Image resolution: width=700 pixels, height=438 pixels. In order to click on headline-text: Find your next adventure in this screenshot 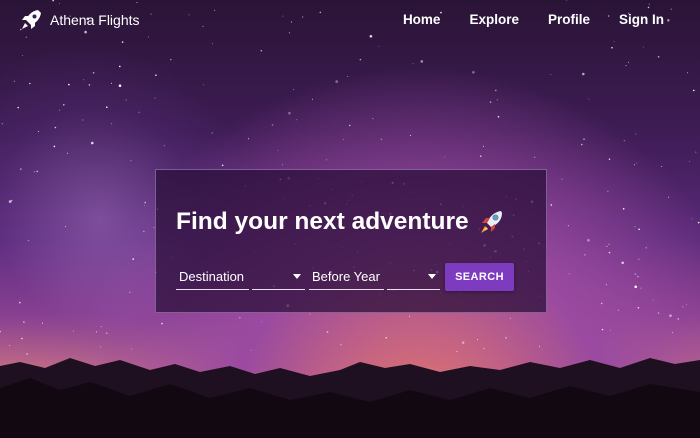, I will do `click(322, 221)`.